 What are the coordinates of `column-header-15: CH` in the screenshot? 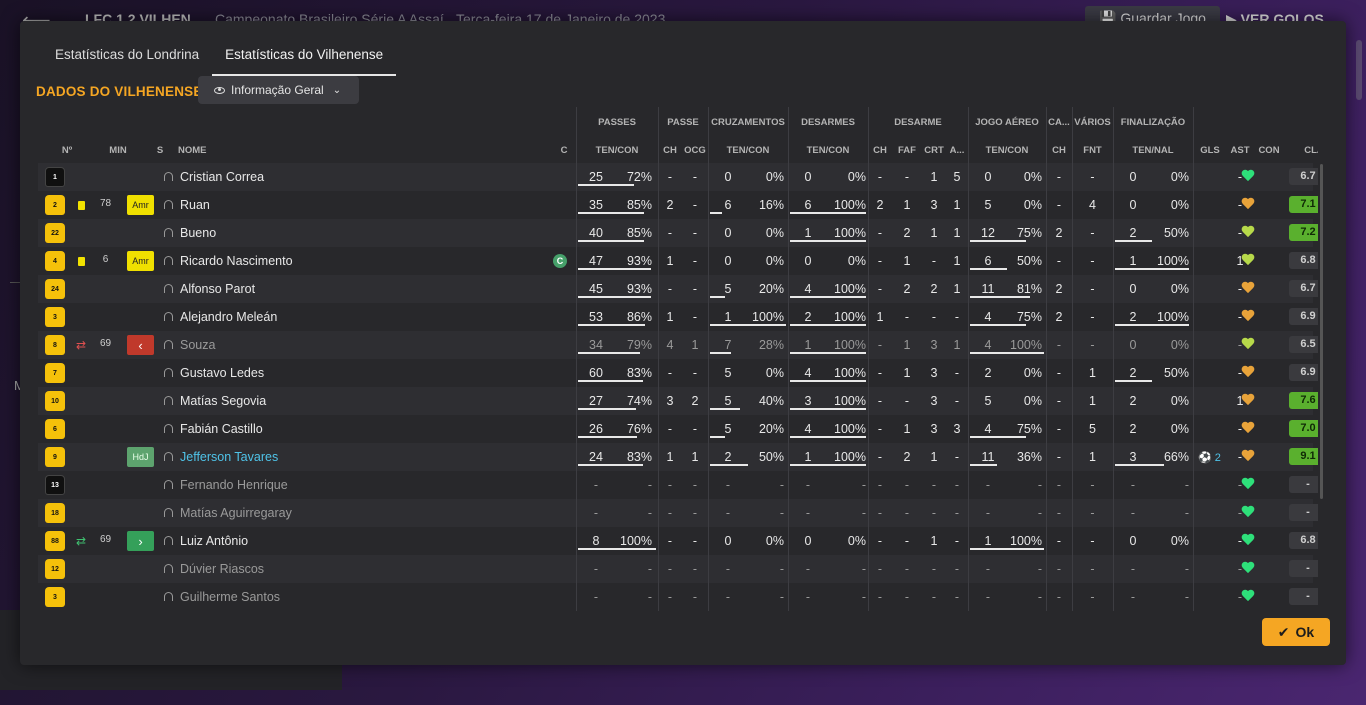 It's located at (1059, 150).